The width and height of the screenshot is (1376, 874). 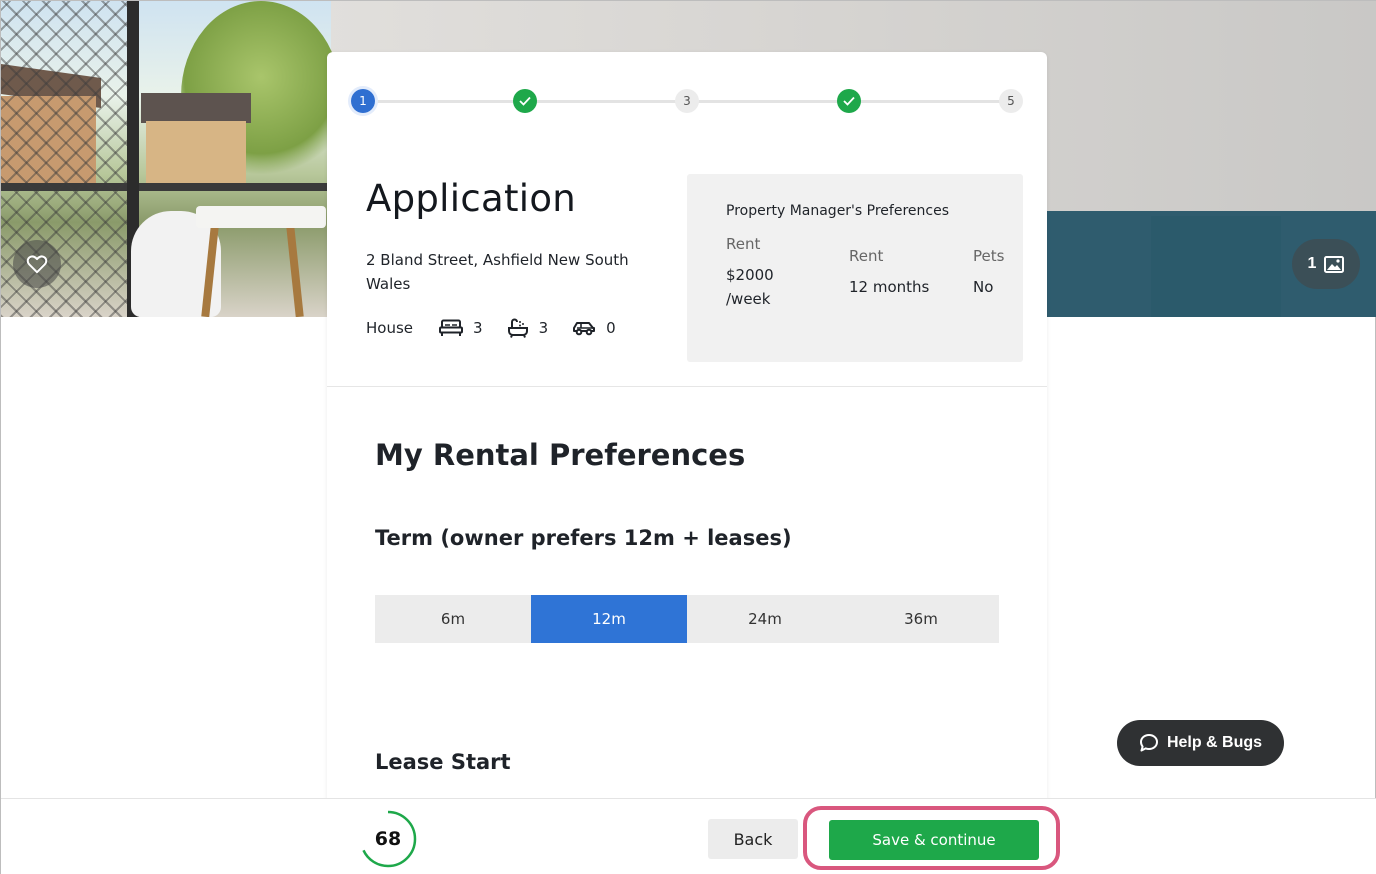 What do you see at coordinates (753, 839) in the screenshot?
I see `back-button: Back` at bounding box center [753, 839].